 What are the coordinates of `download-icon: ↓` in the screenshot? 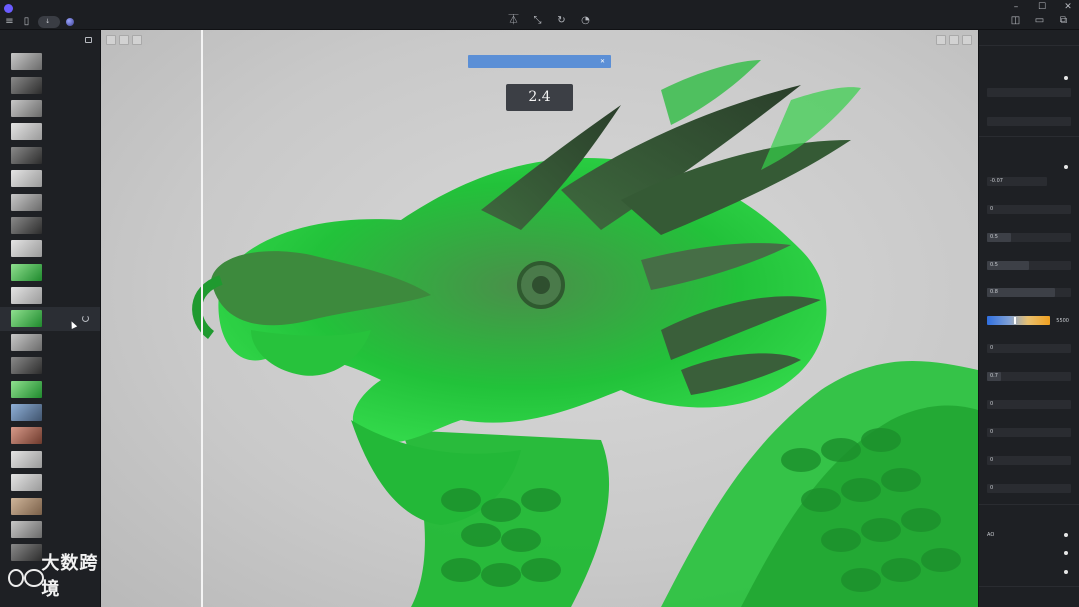 It's located at (48, 21).